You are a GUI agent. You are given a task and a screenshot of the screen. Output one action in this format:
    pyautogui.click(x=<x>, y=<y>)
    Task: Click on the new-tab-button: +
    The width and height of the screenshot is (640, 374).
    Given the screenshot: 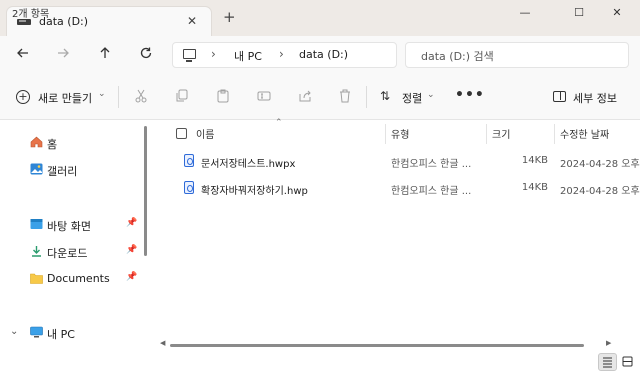 What is the action you would take?
    pyautogui.click(x=229, y=17)
    